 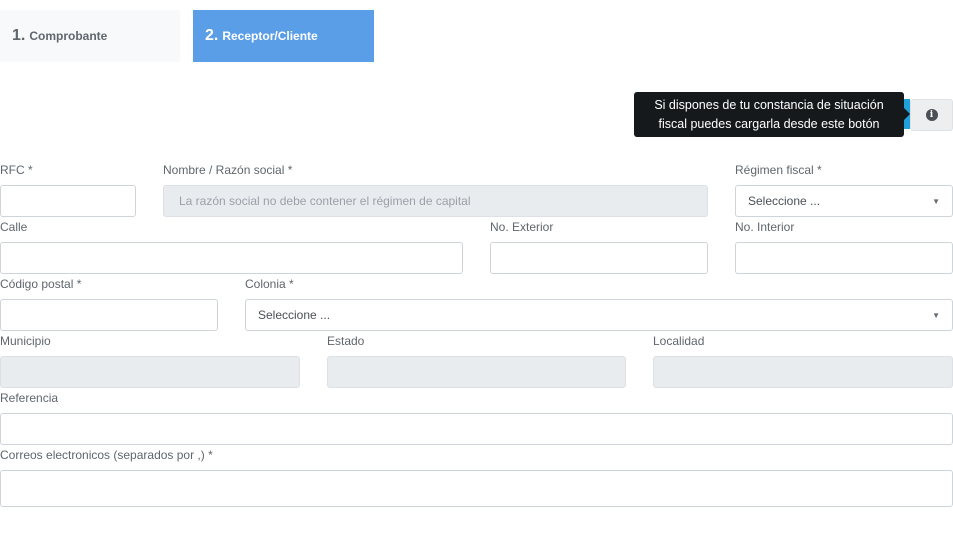 What do you see at coordinates (106, 455) in the screenshot?
I see `correos-label: Correos electronicos (separados por ,) *` at bounding box center [106, 455].